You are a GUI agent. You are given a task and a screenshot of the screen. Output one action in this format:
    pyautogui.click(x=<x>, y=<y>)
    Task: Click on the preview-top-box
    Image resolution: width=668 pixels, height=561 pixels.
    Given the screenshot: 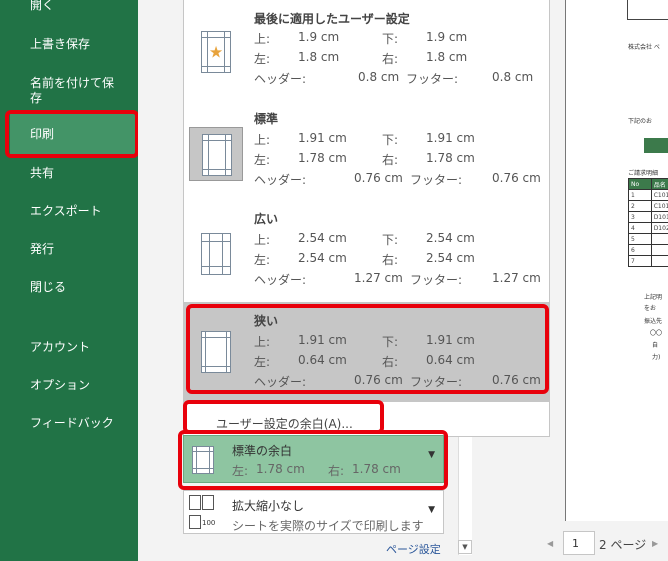 What is the action you would take?
    pyautogui.click(x=647, y=10)
    